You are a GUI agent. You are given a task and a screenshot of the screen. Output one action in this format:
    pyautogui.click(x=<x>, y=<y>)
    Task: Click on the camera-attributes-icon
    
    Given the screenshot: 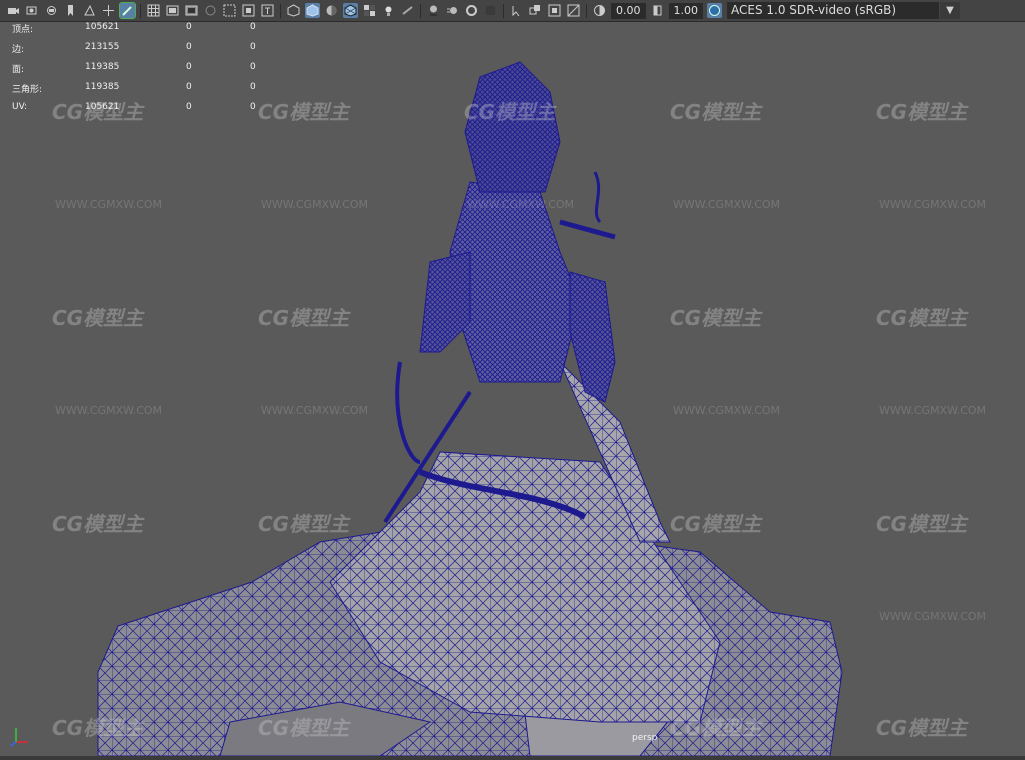 What is the action you would take?
    pyautogui.click(x=32, y=10)
    